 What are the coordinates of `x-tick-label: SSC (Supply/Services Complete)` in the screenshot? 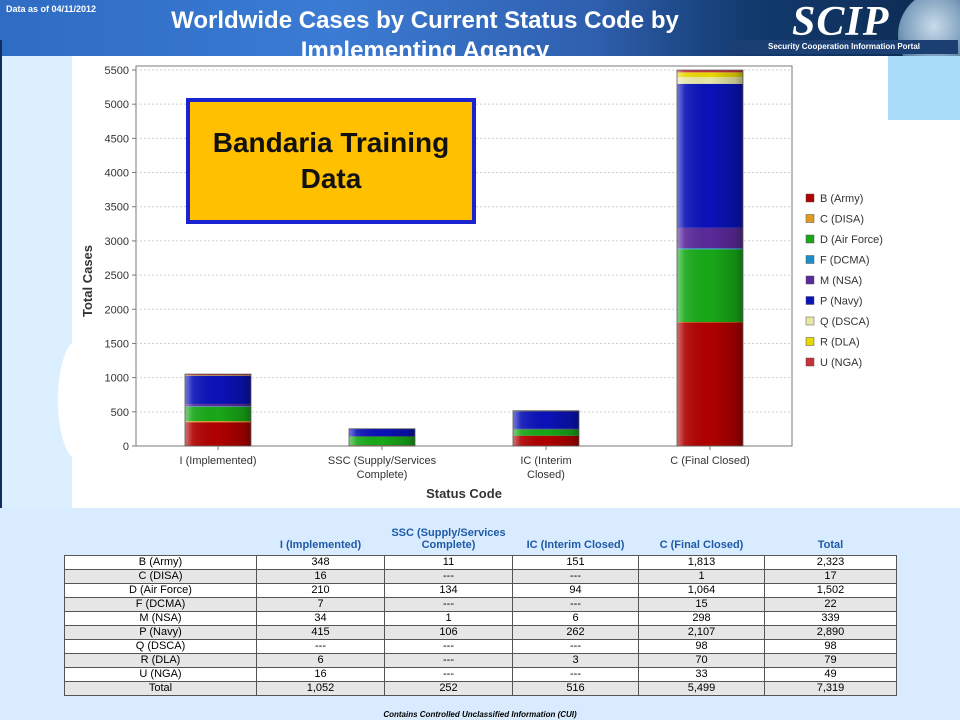 It's located at (382, 468).